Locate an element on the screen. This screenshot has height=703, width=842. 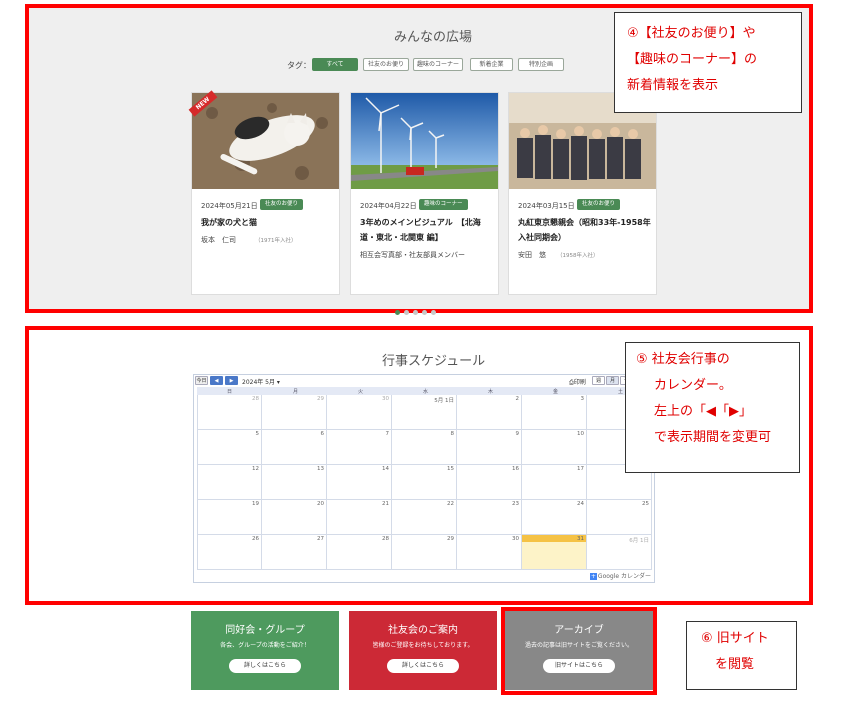
annotation-line: 左上の「◀「▶」 is located at coordinates (703, 411).